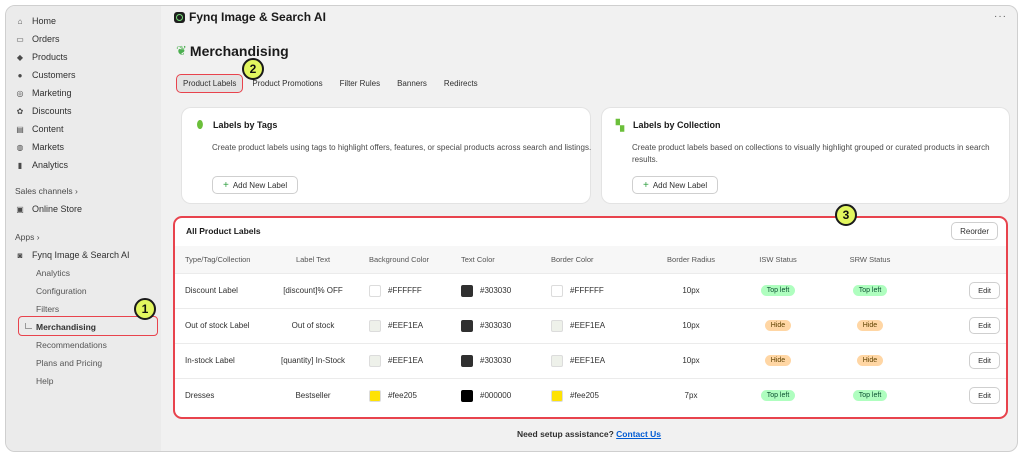 This screenshot has width=1024, height=458. Describe the element at coordinates (52, 93) in the screenshot. I see `sidebar-item-label: Marketing` at that location.